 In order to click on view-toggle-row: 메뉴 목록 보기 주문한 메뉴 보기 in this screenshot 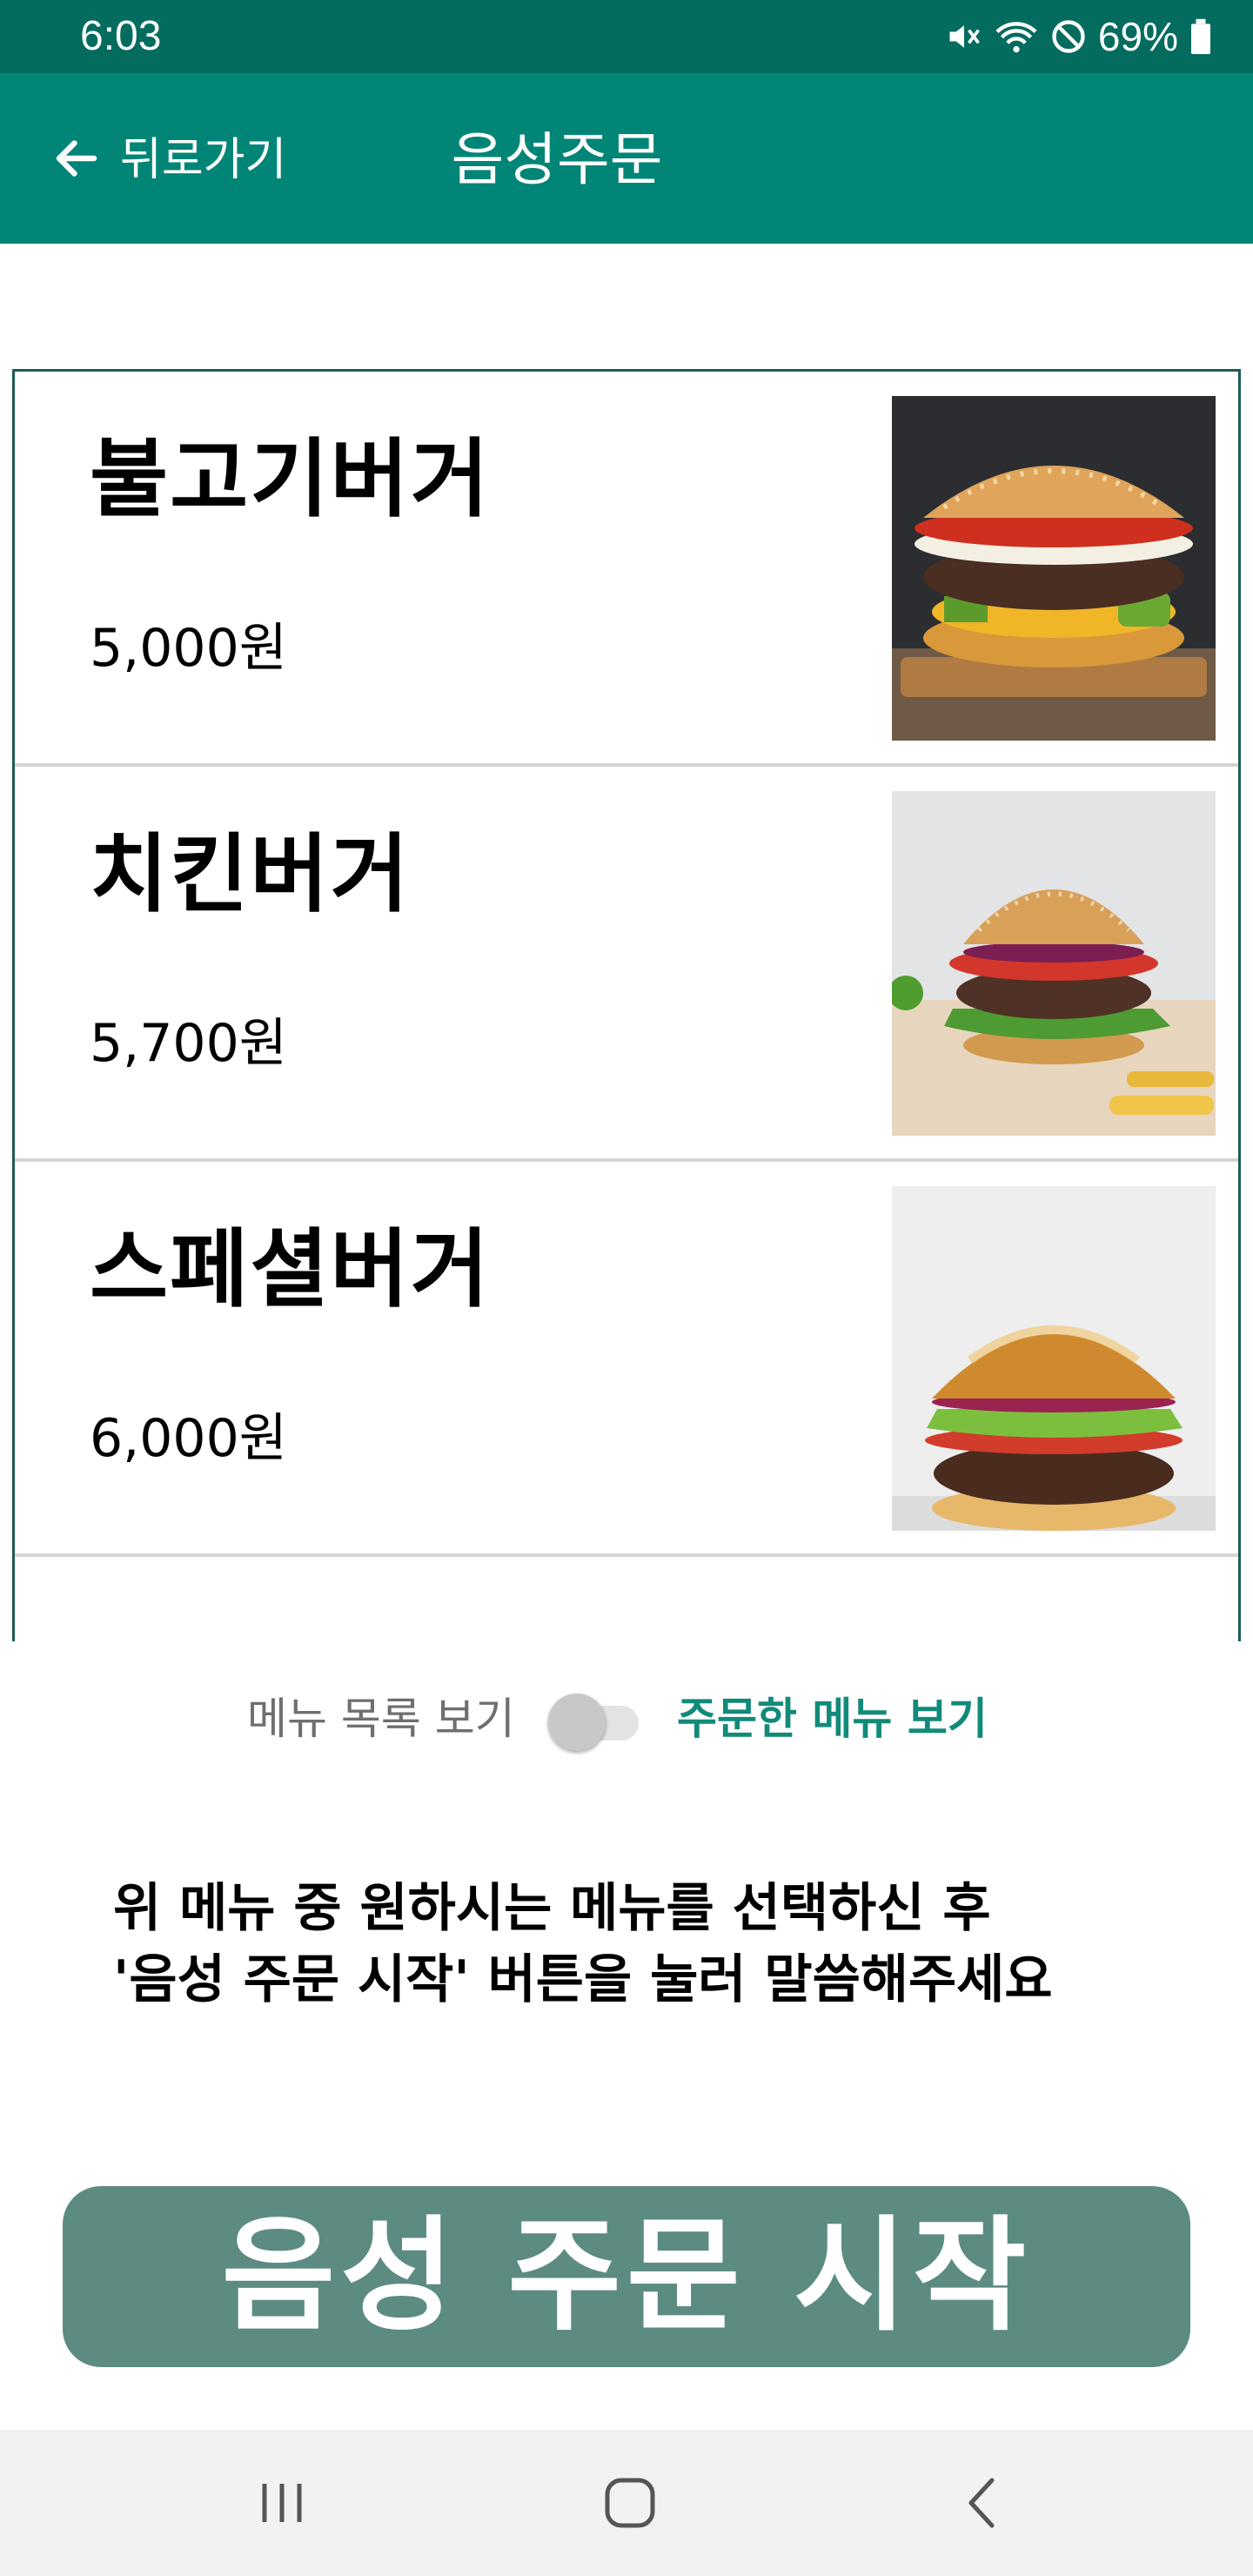, I will do `click(626, 1719)`.